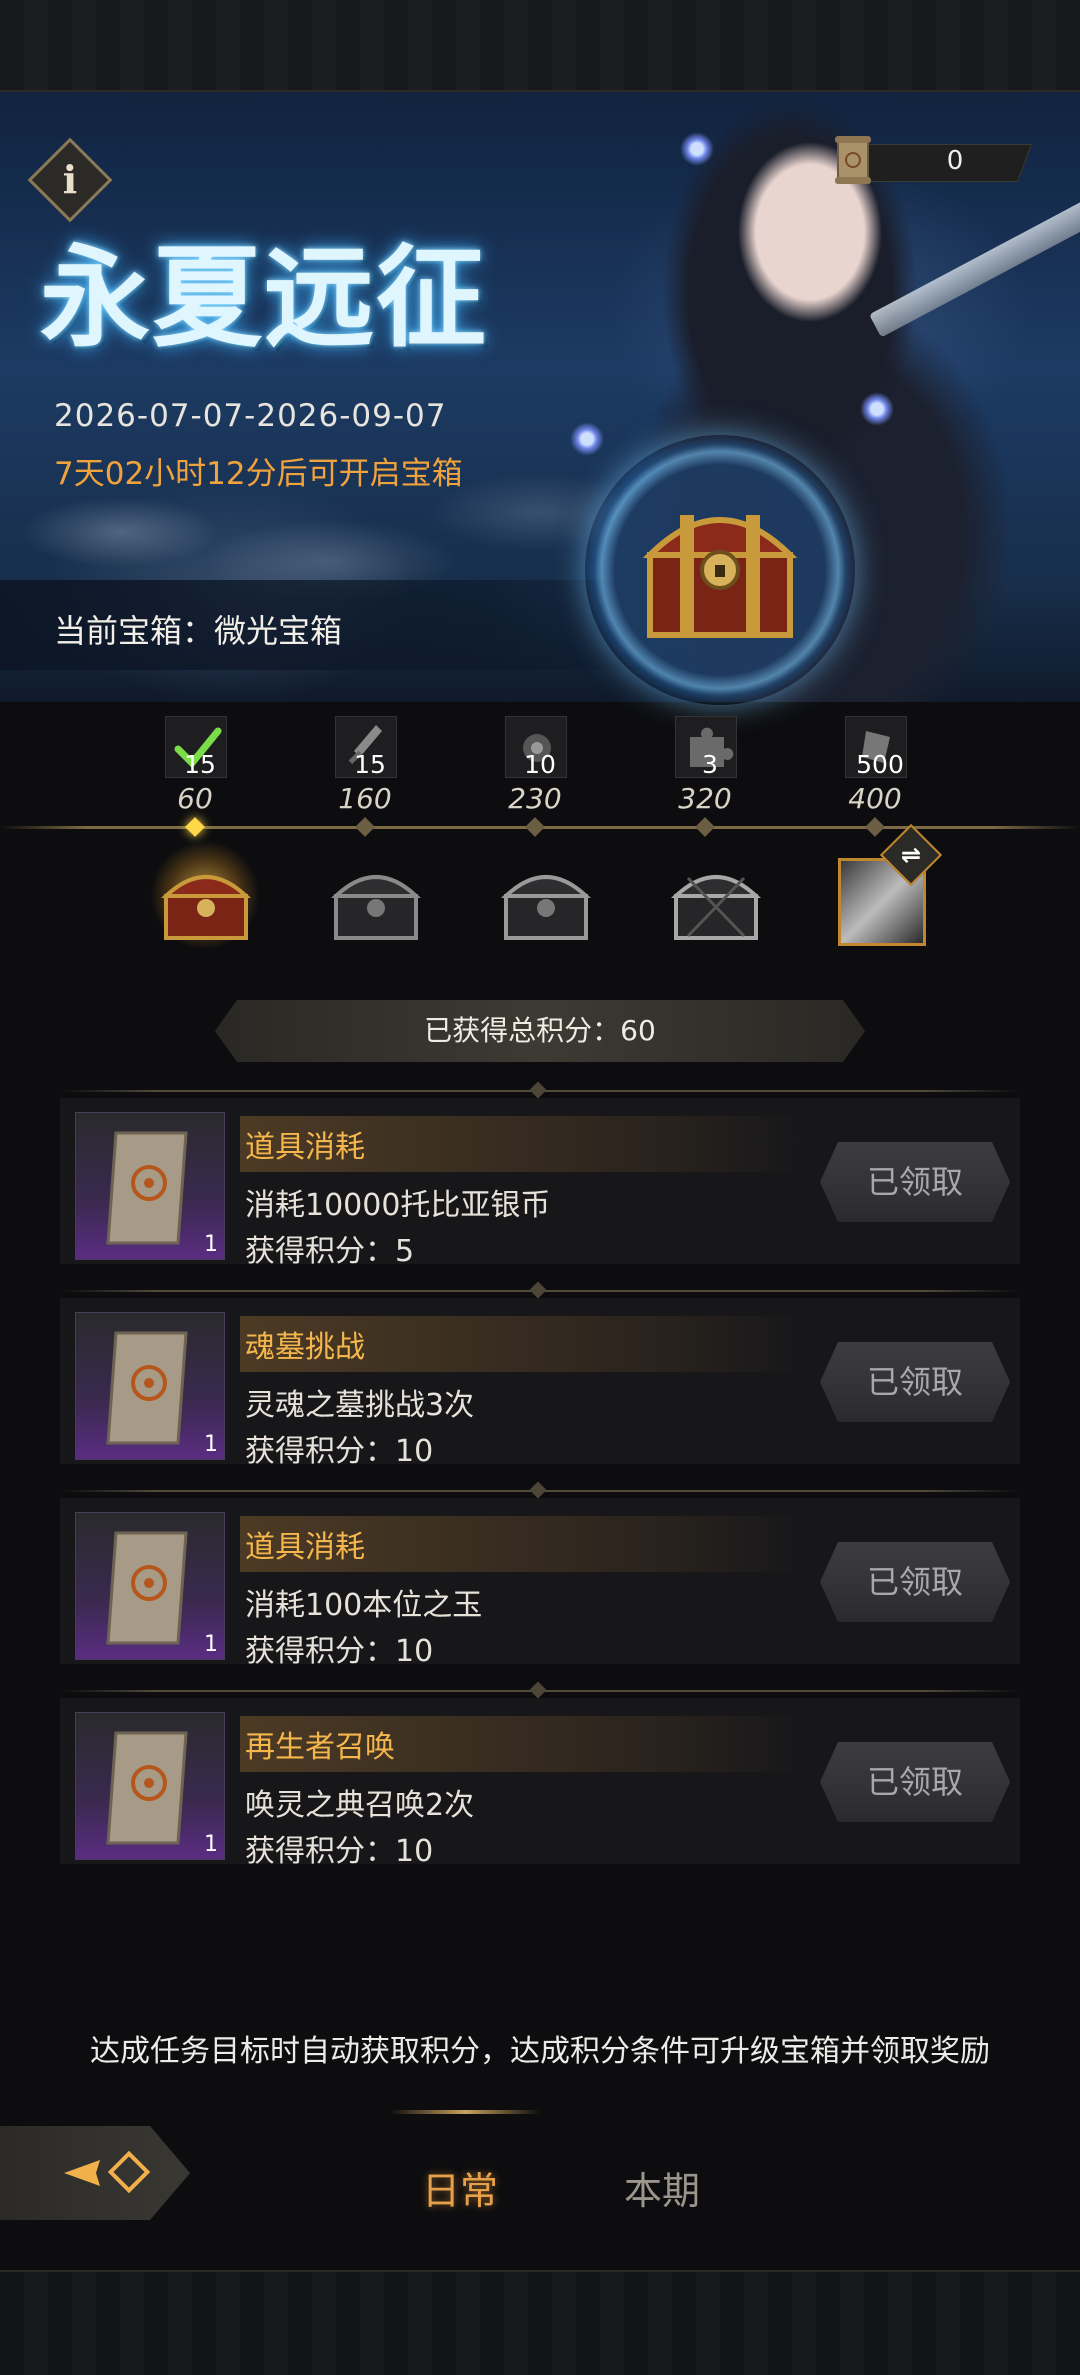 Image resolution: width=1080 pixels, height=2375 pixels. Describe the element at coordinates (258, 474) in the screenshot. I see `chest-countdown: 7天02小时12分后可开启宝箱` at that location.